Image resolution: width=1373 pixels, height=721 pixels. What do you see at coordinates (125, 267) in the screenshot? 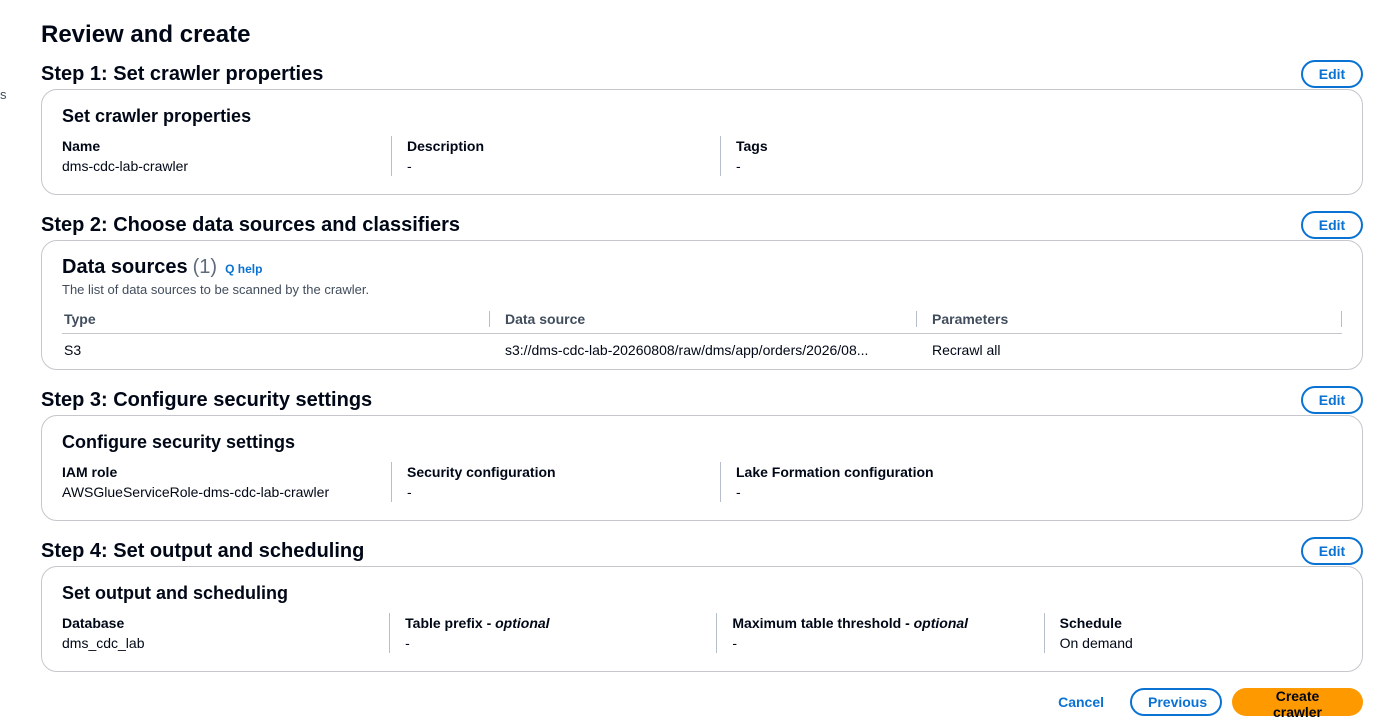
I see `data-sources-title: Data sources` at bounding box center [125, 267].